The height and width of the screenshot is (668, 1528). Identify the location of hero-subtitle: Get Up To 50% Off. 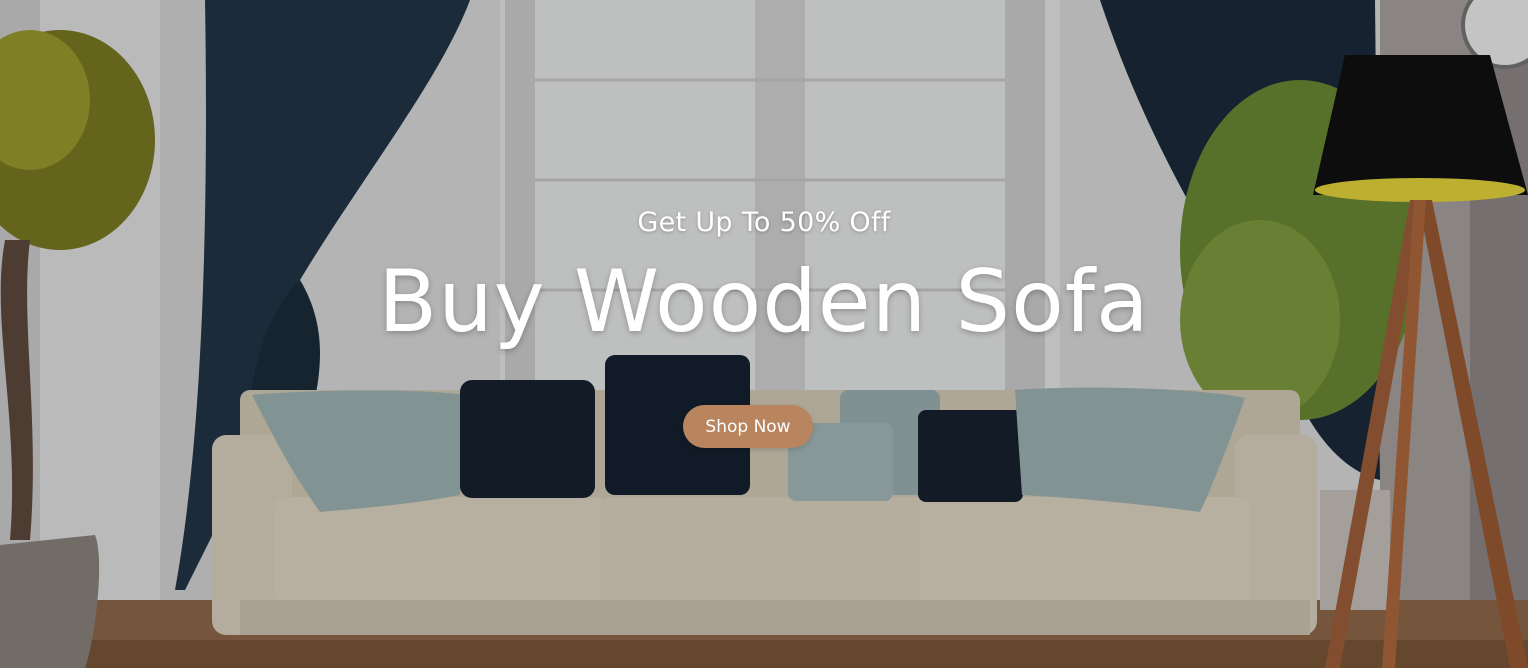
(764, 222).